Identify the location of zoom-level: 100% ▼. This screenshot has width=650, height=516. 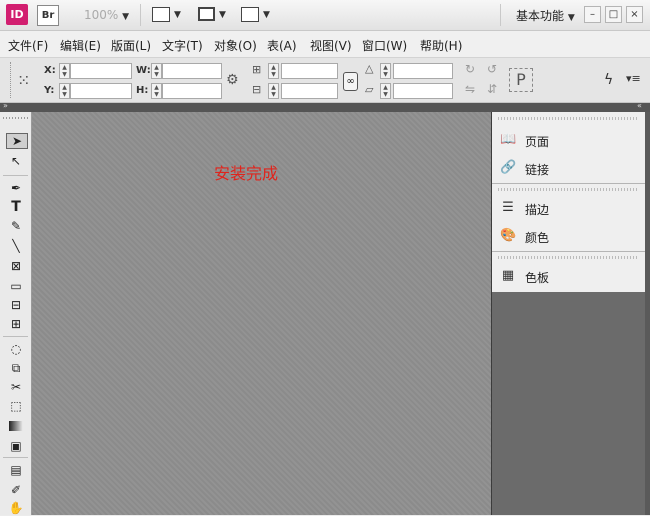
(106, 15).